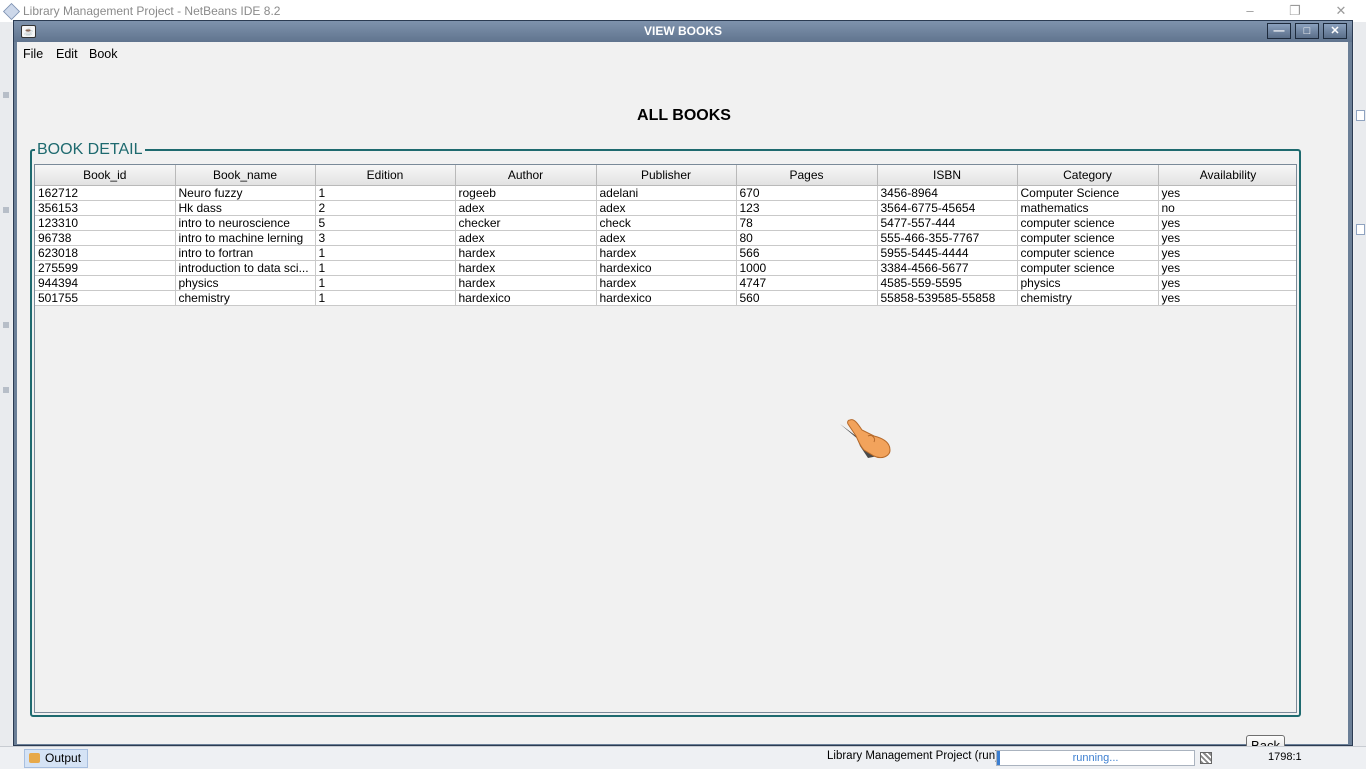 This screenshot has height=769, width=1366. I want to click on table-cell: 566, so click(807, 253).